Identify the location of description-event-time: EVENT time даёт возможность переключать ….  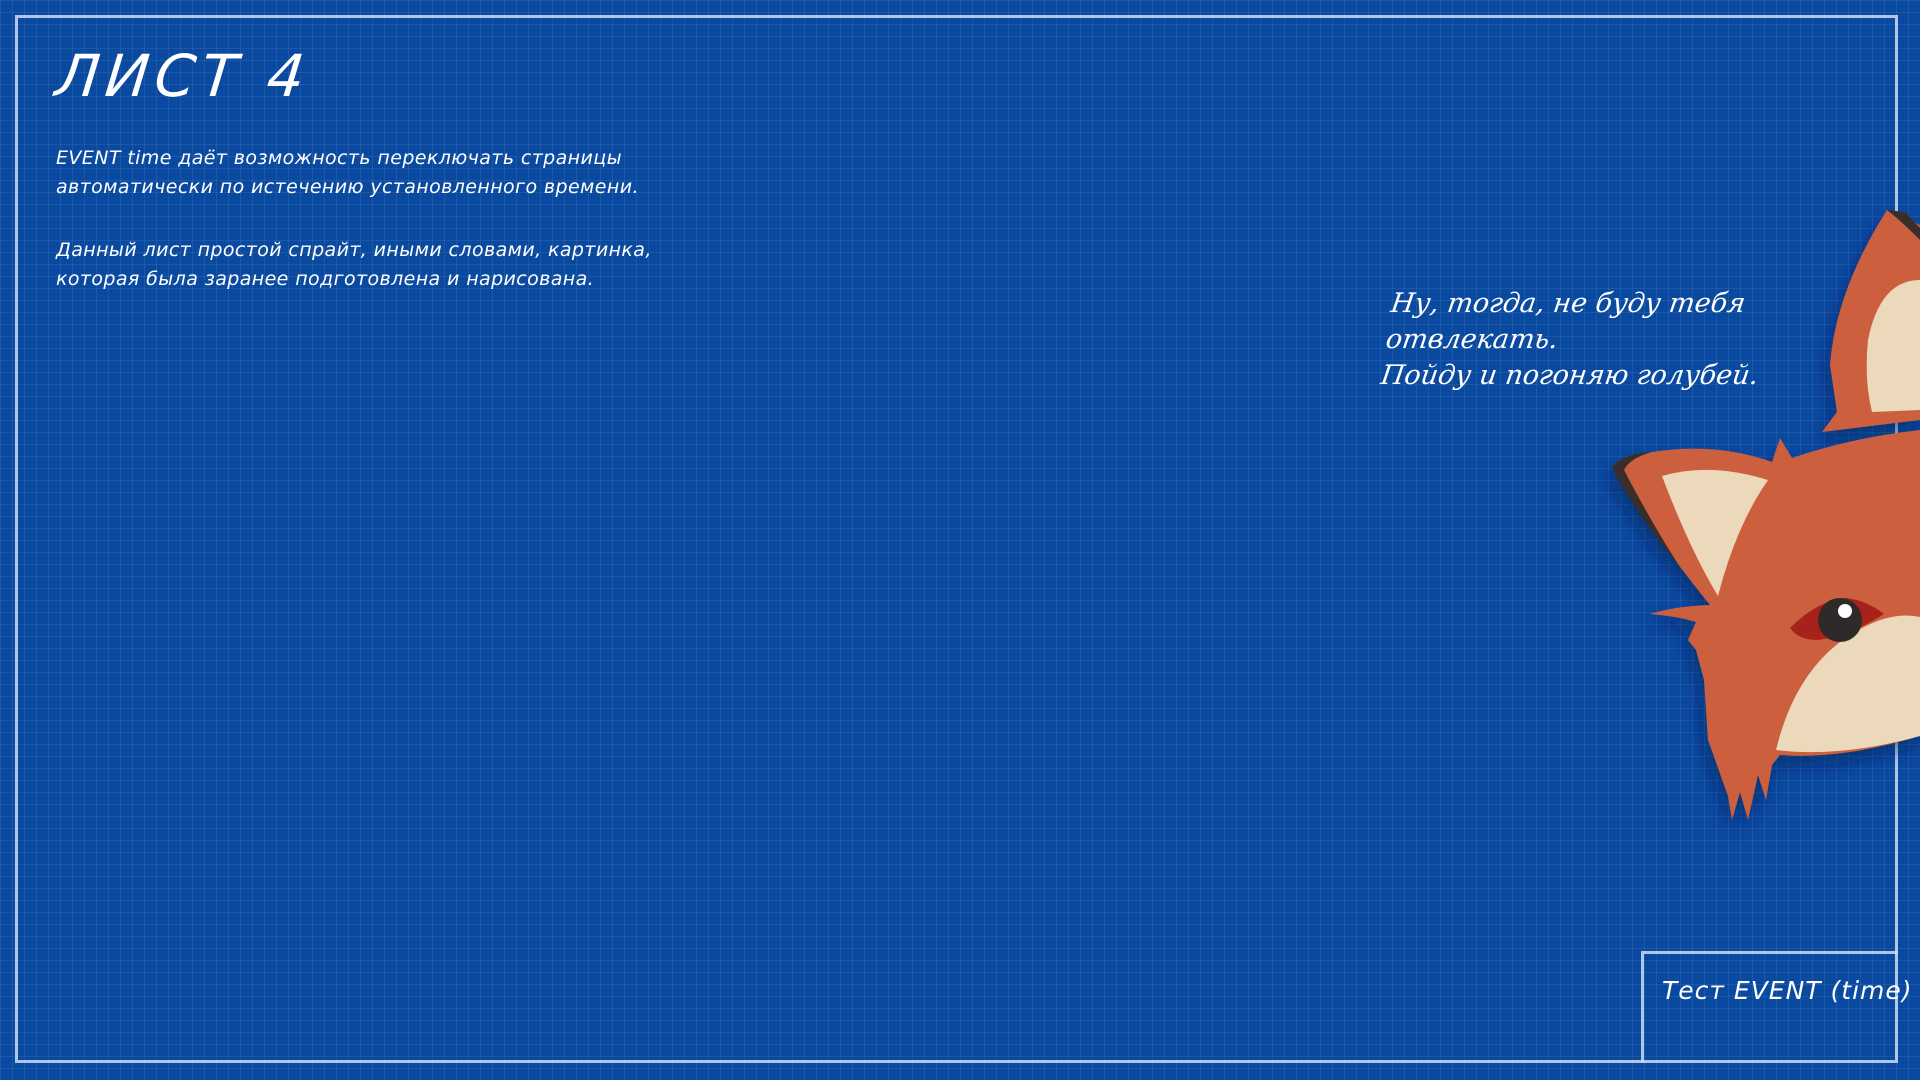
(347, 173).